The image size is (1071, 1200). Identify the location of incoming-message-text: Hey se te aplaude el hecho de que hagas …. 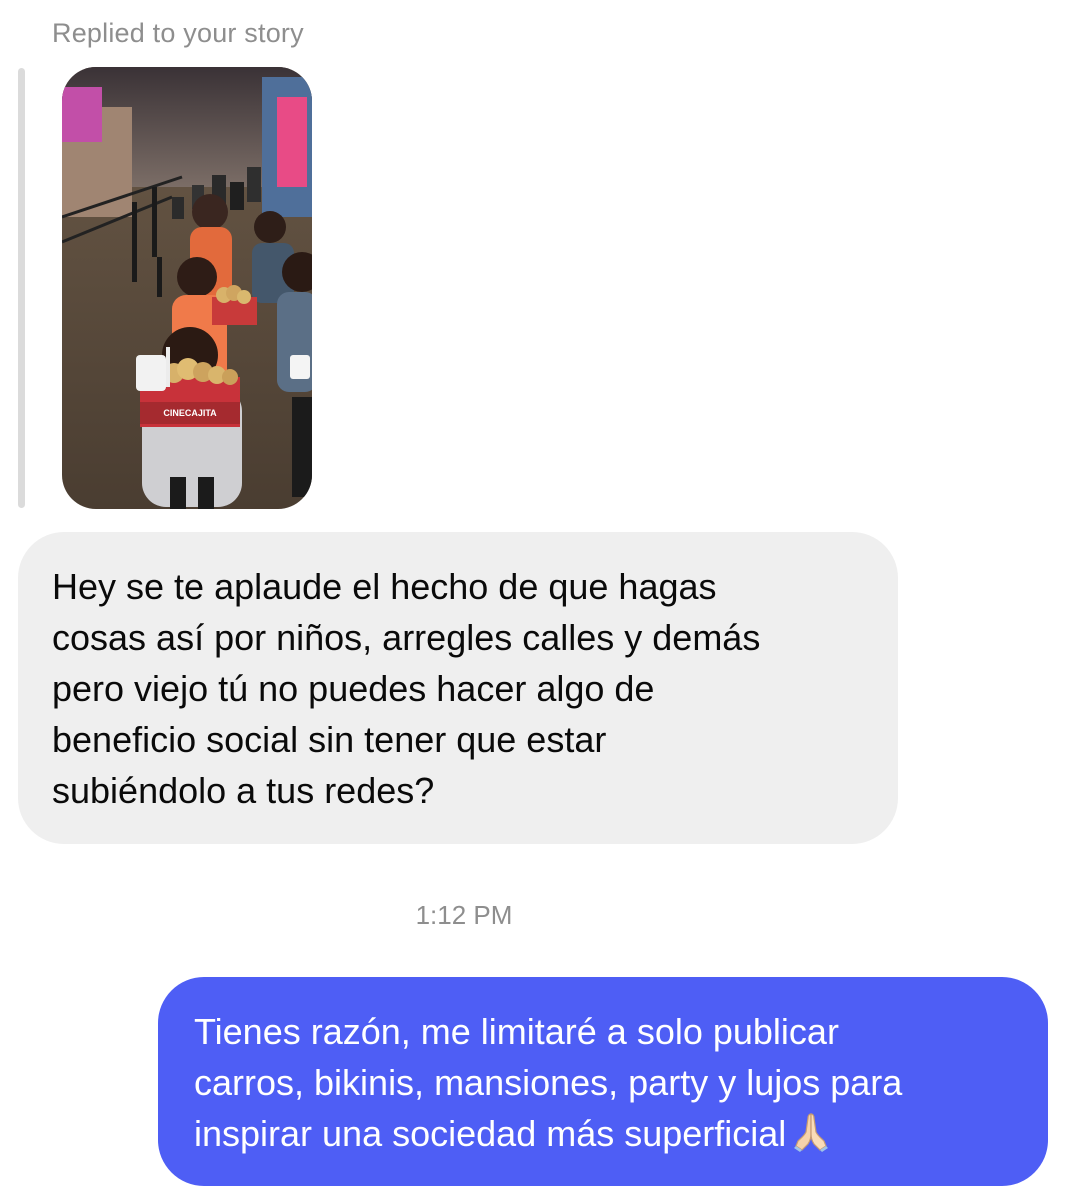
(406, 688).